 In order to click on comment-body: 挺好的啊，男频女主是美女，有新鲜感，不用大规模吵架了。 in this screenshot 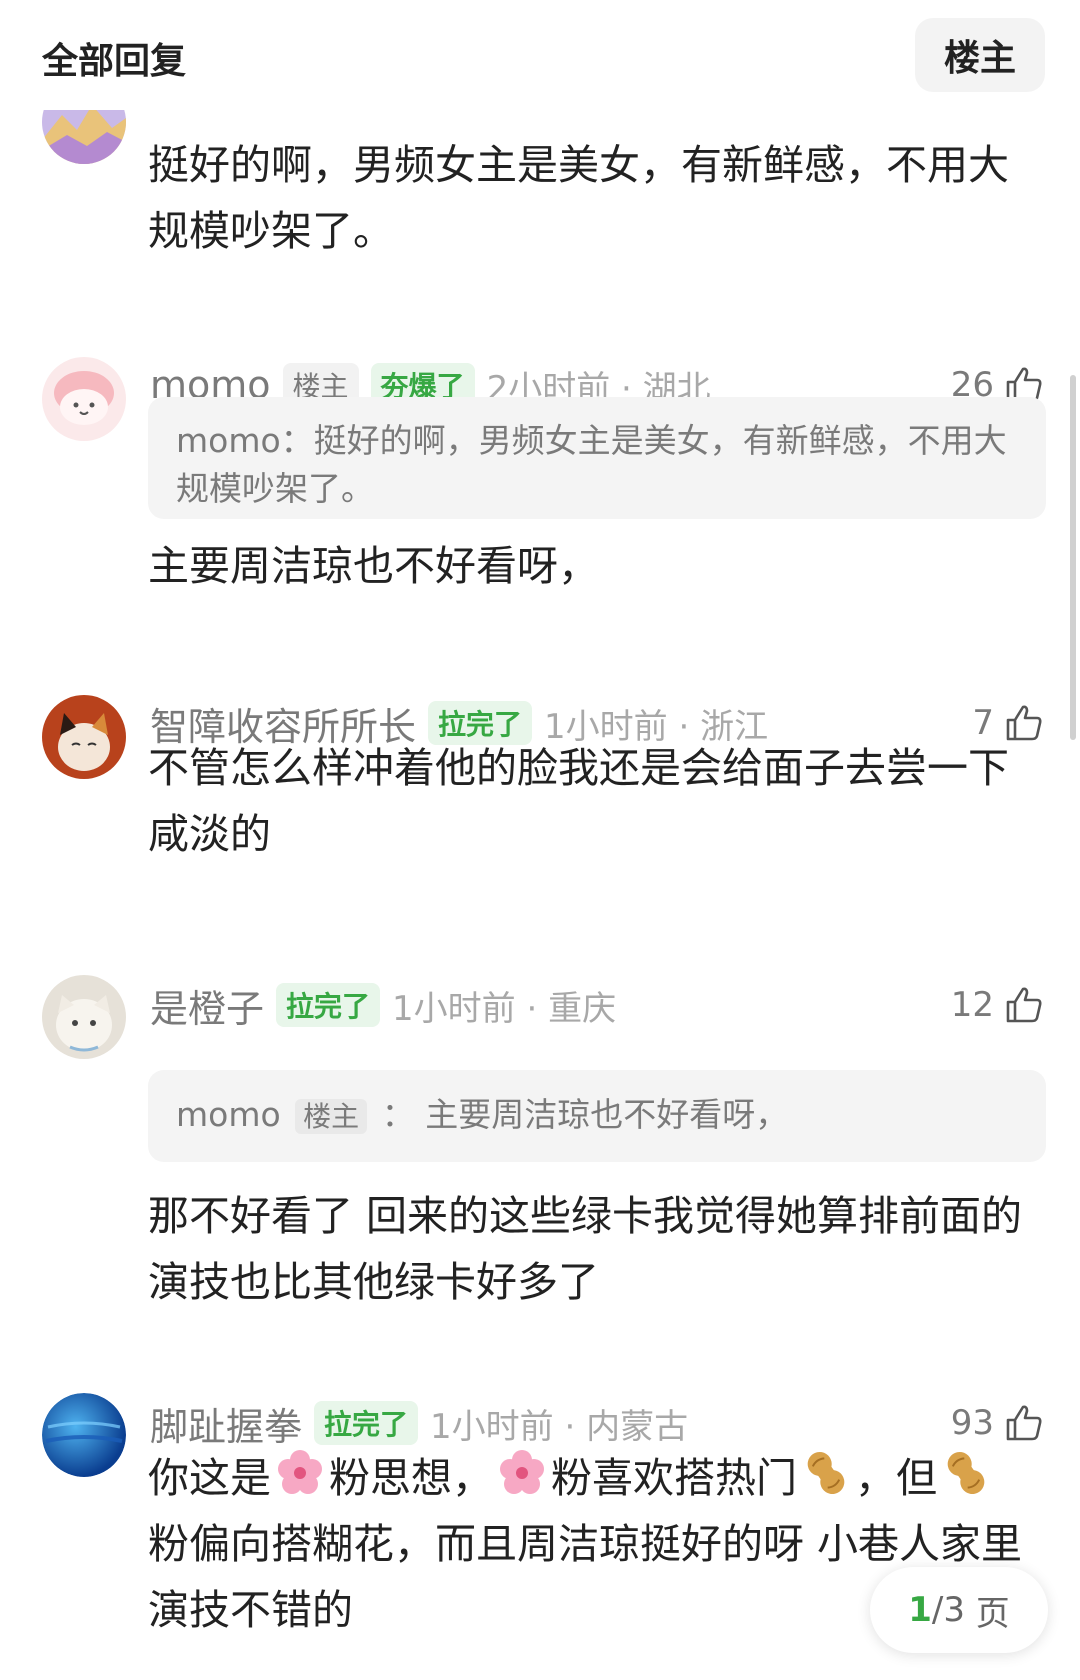, I will do `click(578, 198)`.